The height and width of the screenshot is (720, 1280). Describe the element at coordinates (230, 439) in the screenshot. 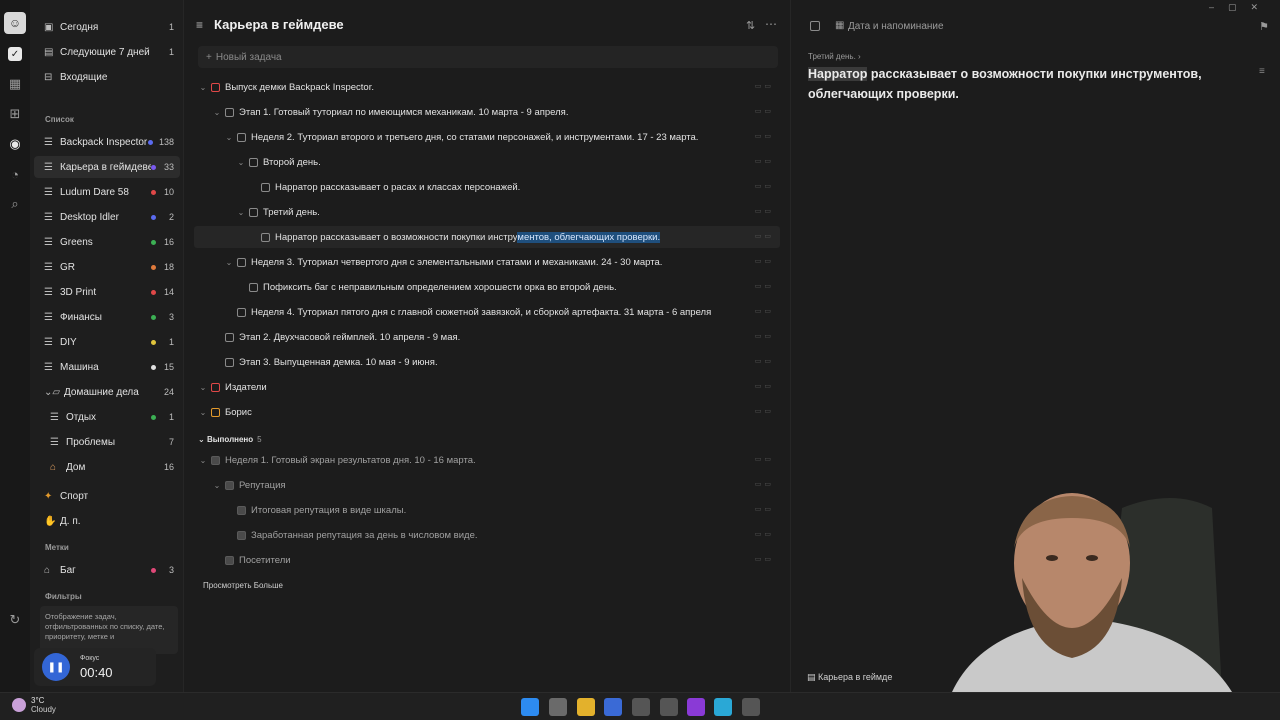

I see `completed-section-header: ⌄ Выполнено 5` at that location.